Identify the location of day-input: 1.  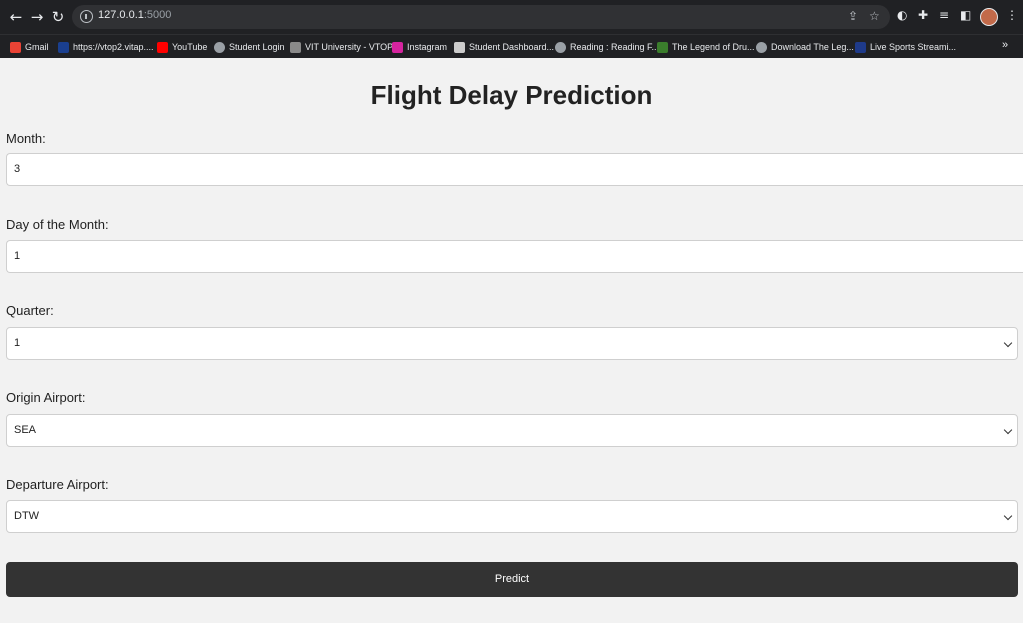
(514, 256).